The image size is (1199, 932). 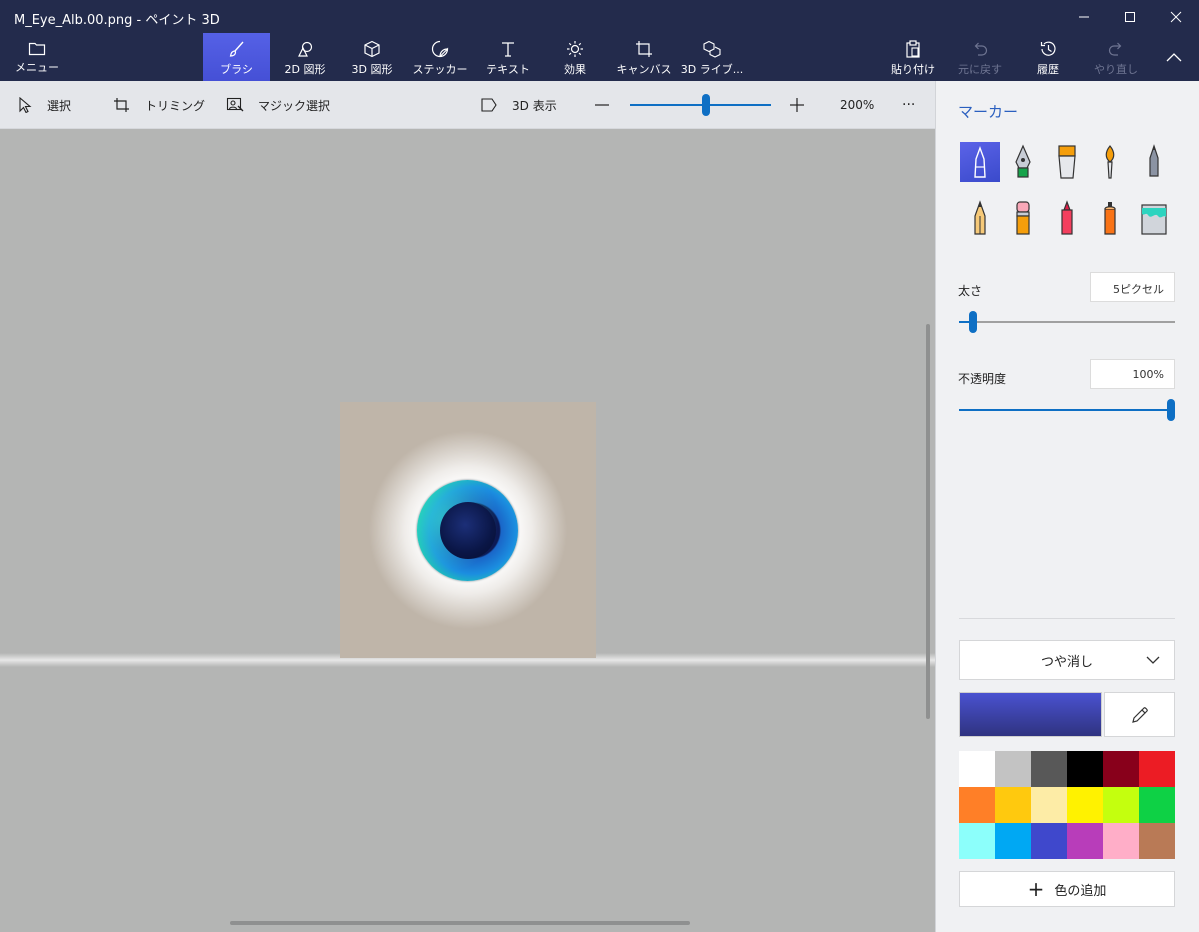 I want to click on zoom-level: 200%, so click(x=857, y=105).